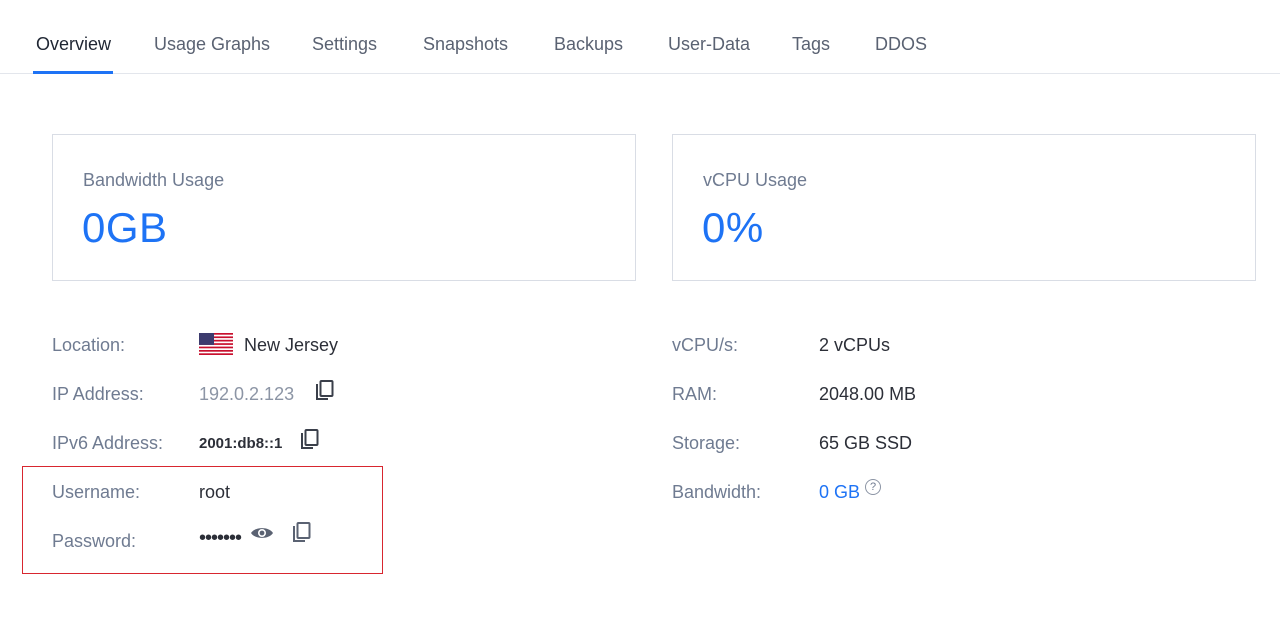  What do you see at coordinates (706, 443) in the screenshot?
I see `storage-label: Storage:` at bounding box center [706, 443].